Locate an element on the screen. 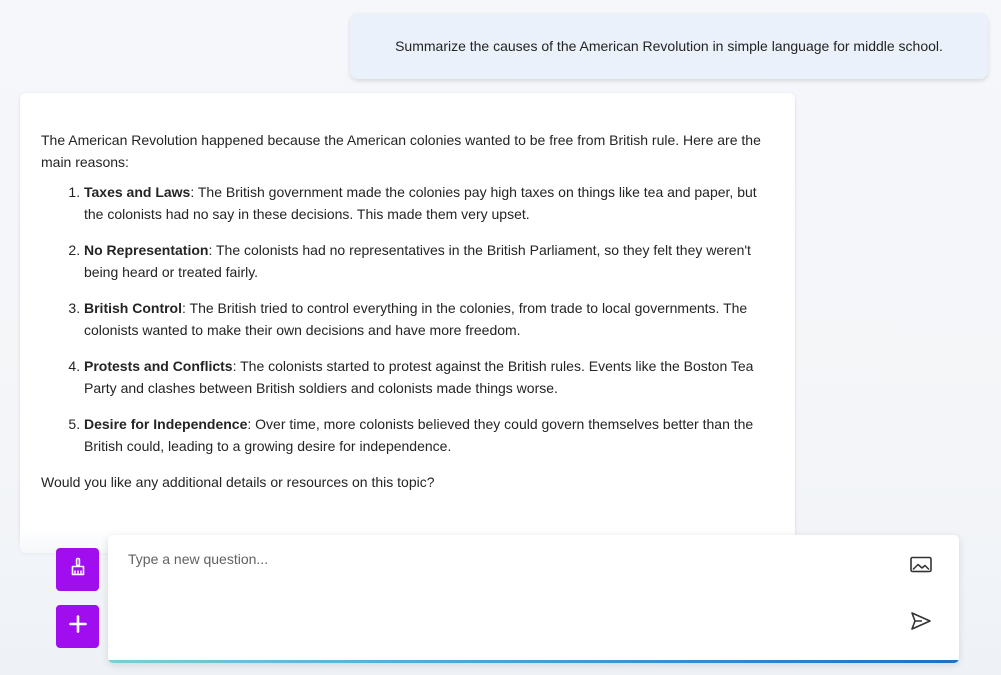  image-icon is located at coordinates (921, 567).